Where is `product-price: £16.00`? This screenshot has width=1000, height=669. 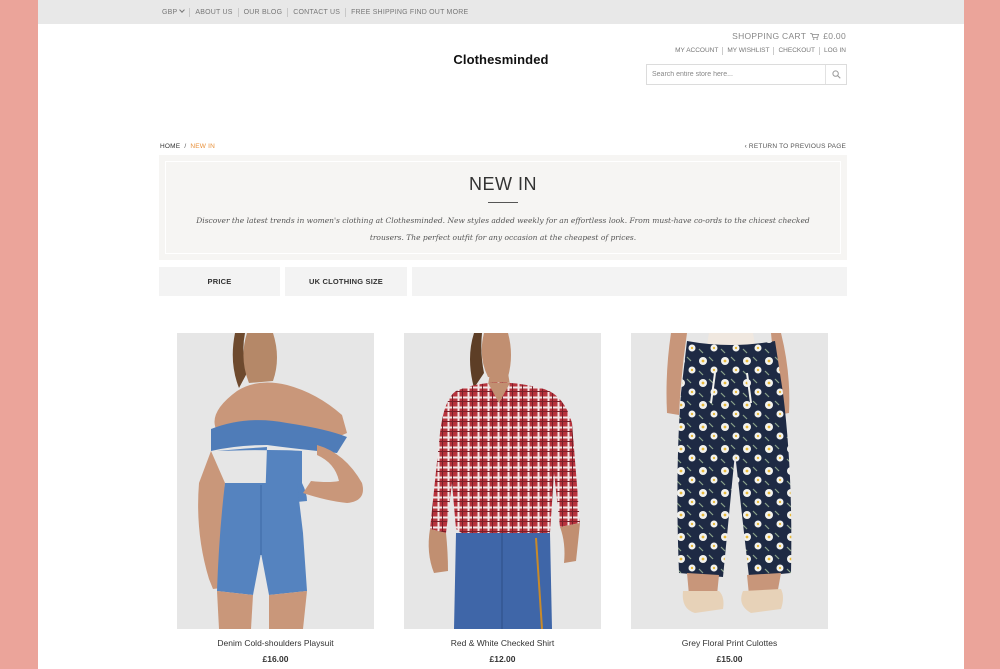 product-price: £16.00 is located at coordinates (275, 659).